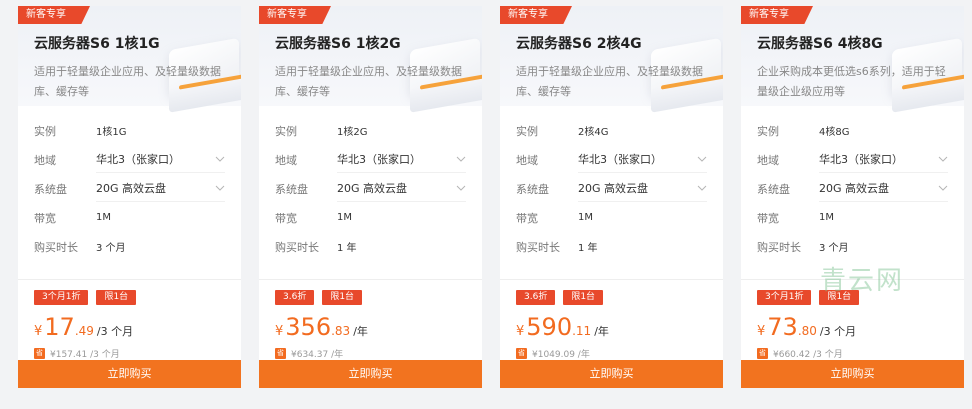 This screenshot has height=409, width=972. I want to click on original-price-text: ¥634.37 /年, so click(317, 355).